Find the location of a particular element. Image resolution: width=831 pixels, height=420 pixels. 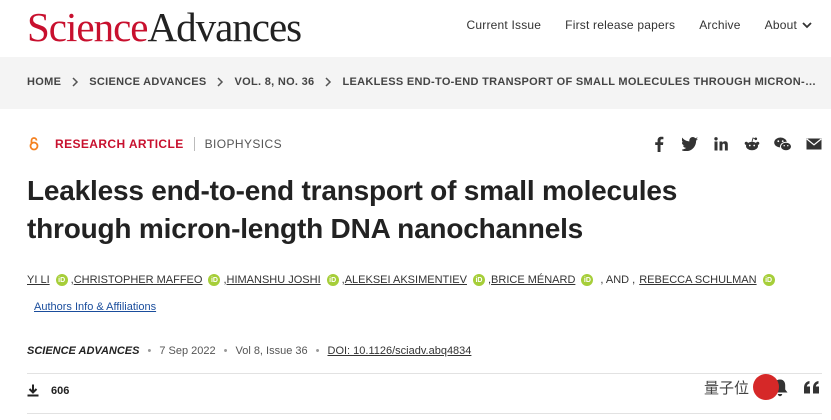

email-icon is located at coordinates (814, 144).